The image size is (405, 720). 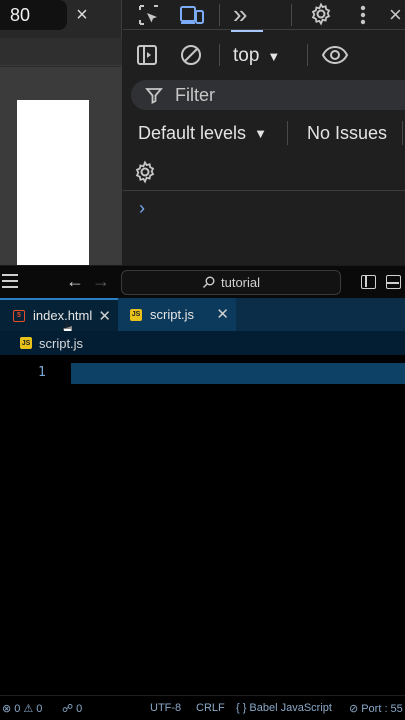 What do you see at coordinates (61, 343) in the screenshot?
I see `breadcrumb-file: script.js` at bounding box center [61, 343].